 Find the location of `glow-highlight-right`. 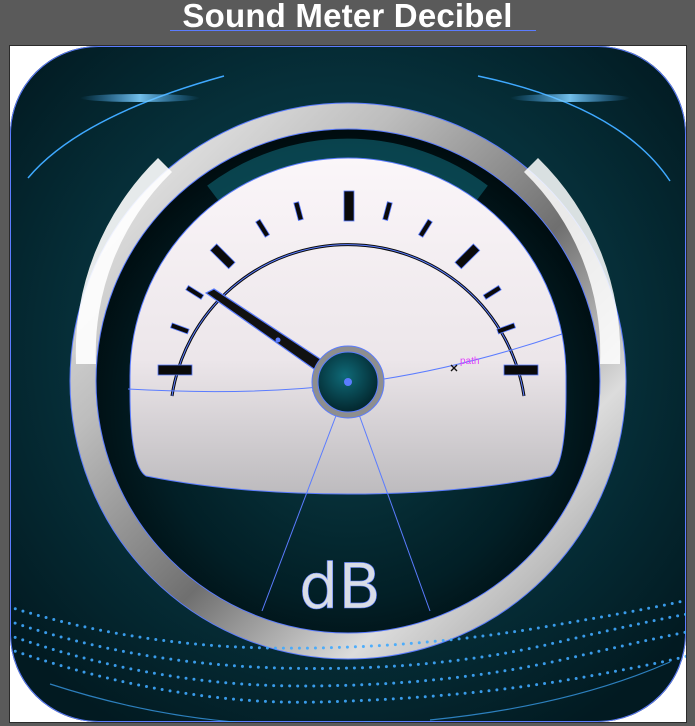

glow-highlight-right is located at coordinates (570, 98).